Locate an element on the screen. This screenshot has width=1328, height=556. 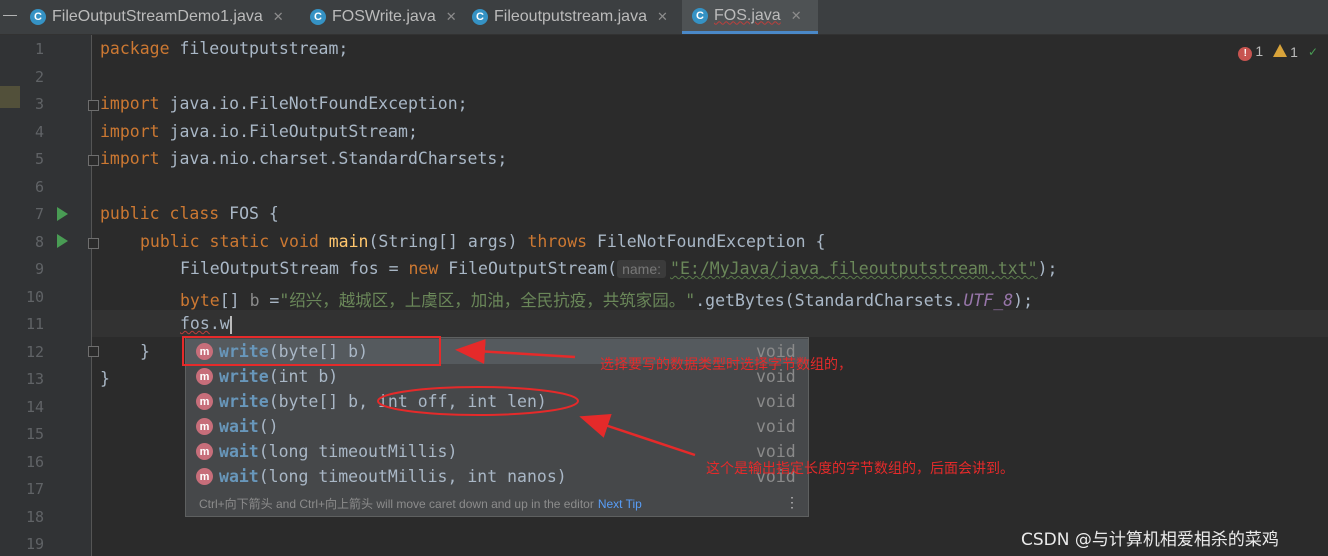
line-number: 18 is located at coordinates (34, 517).